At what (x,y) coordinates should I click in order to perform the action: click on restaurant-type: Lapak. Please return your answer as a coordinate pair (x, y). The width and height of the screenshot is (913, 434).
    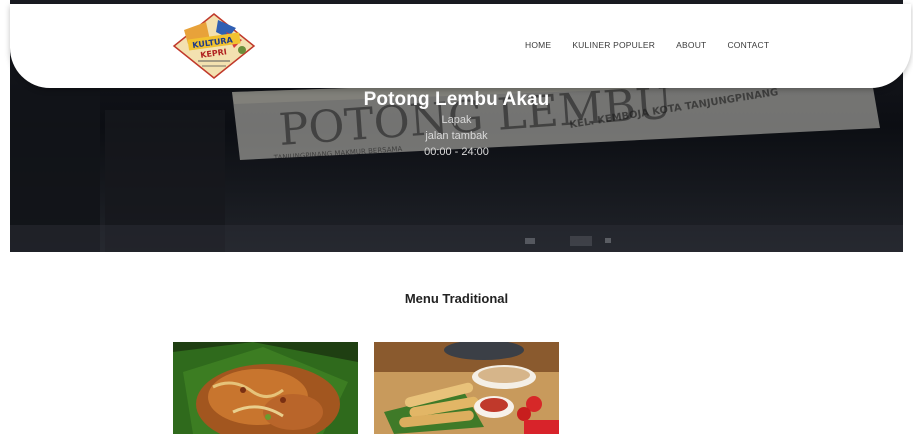
    Looking at the image, I should click on (456, 120).